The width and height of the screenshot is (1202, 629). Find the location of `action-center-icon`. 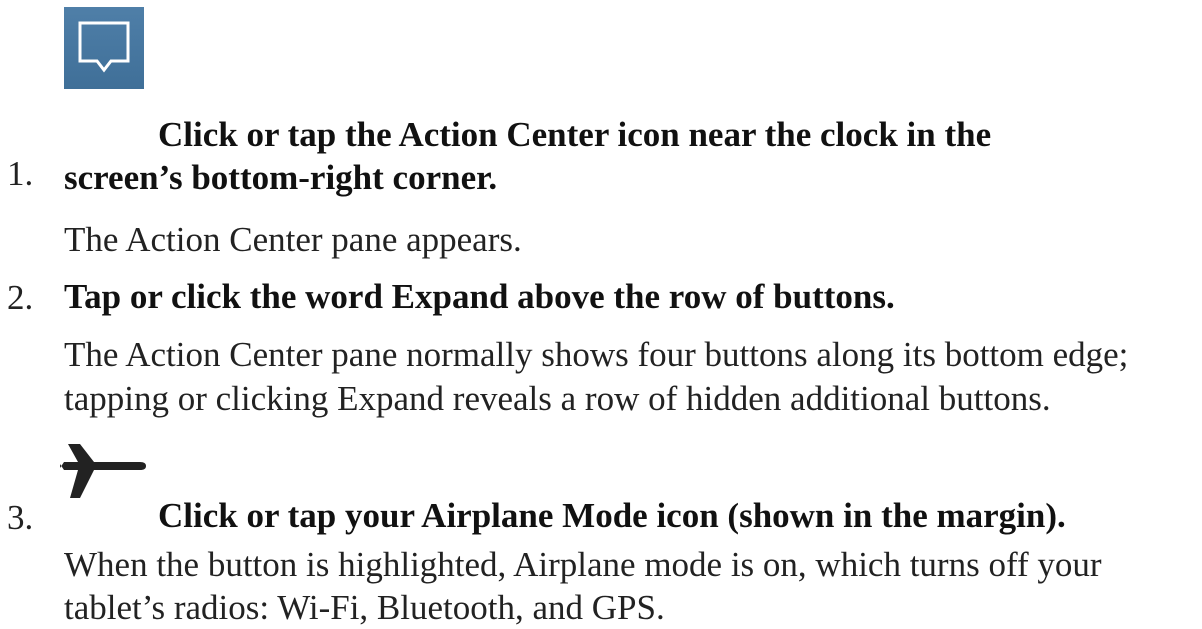

action-center-icon is located at coordinates (104, 48).